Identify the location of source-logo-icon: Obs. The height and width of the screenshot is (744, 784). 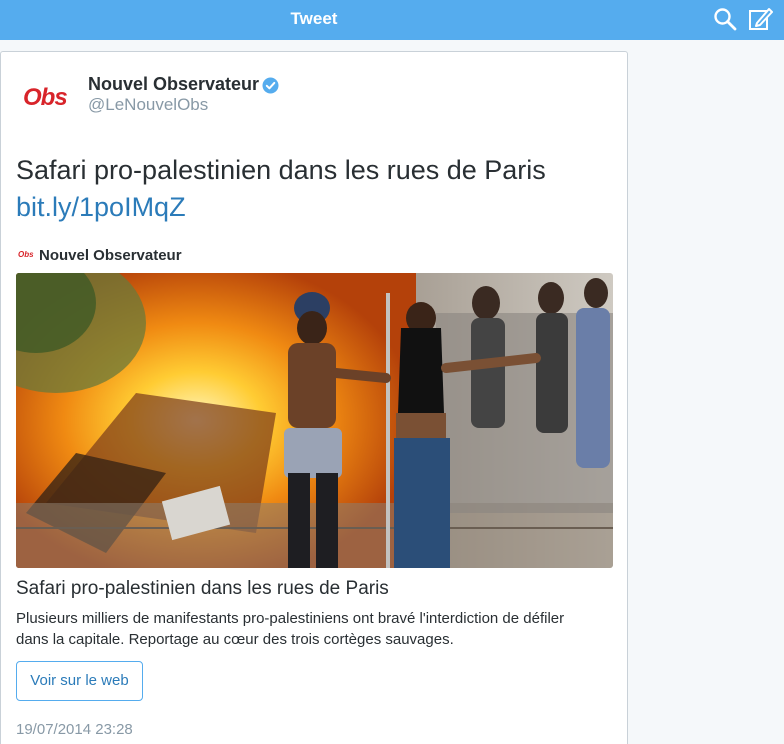
(26, 254).